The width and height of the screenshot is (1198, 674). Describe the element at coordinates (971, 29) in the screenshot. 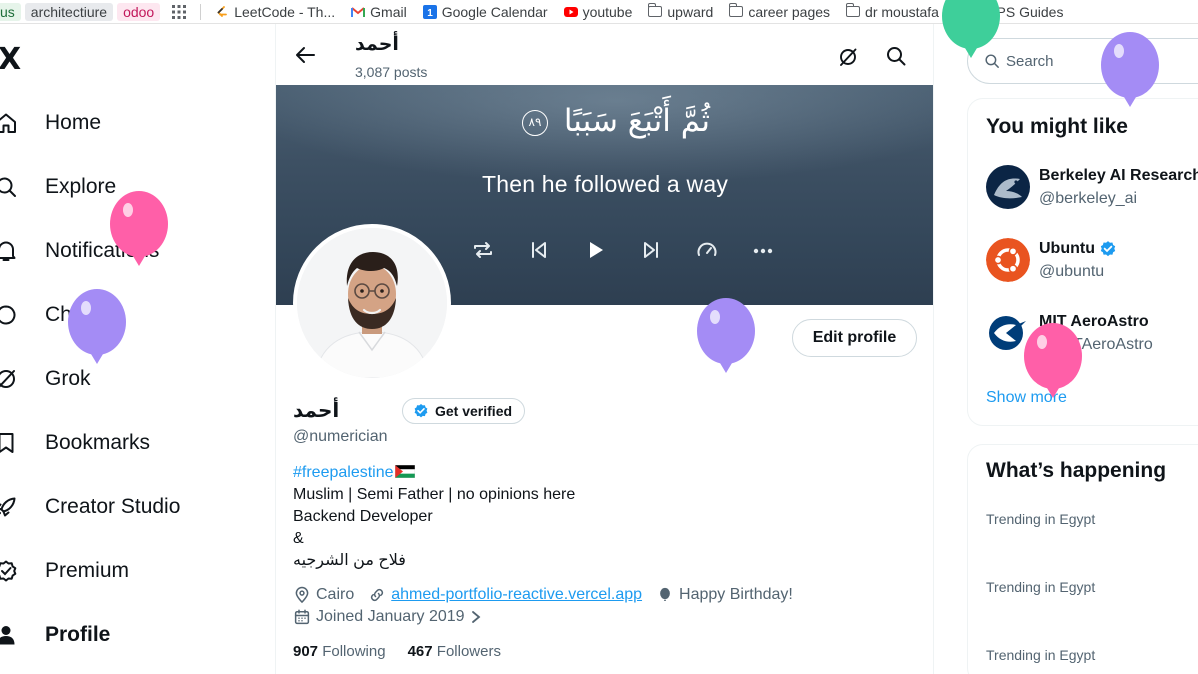

I see `birthday-balloon-green` at that location.